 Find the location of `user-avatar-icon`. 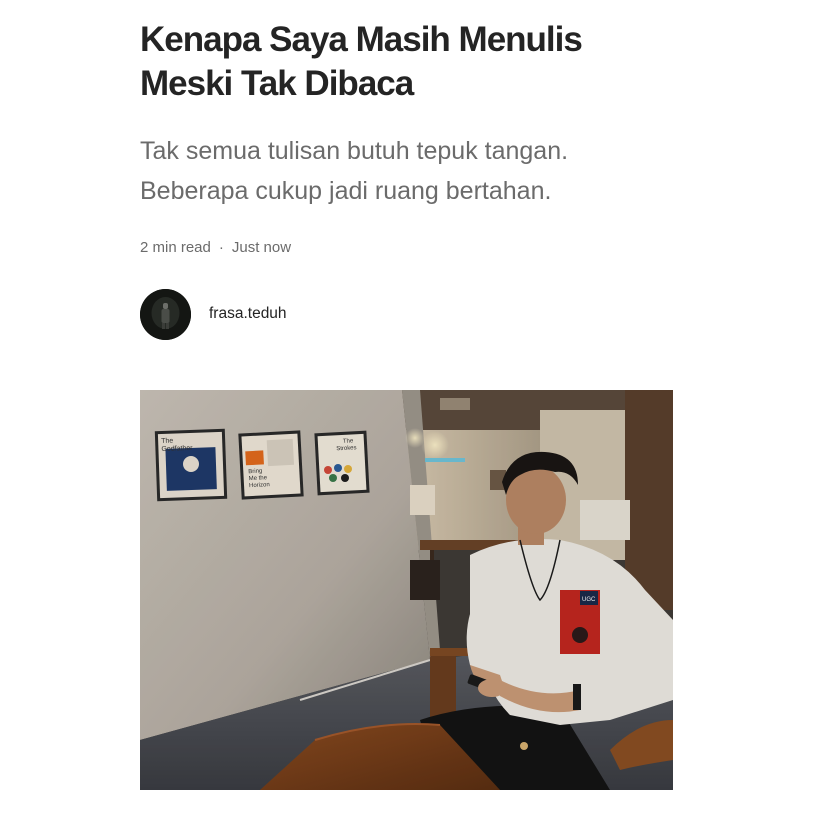

user-avatar-icon is located at coordinates (165, 314).